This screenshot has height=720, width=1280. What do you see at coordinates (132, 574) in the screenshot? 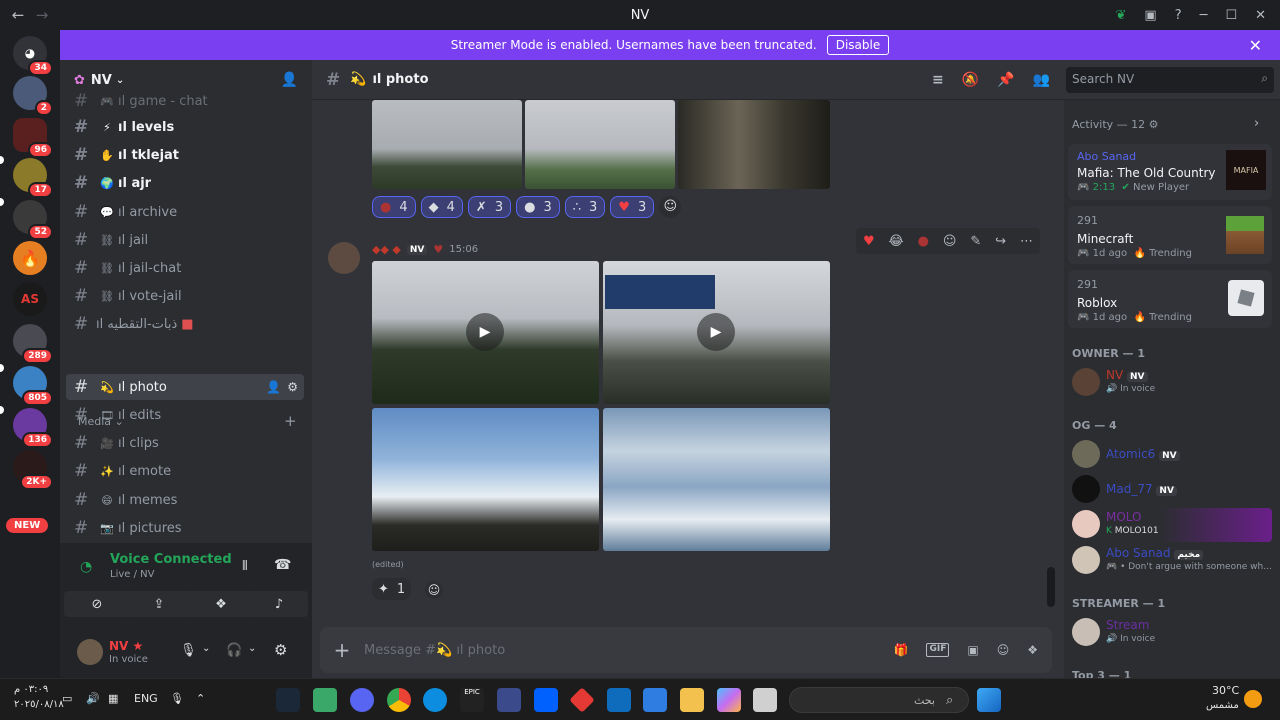
I see `voice-channel-label: Live / NV` at bounding box center [132, 574].